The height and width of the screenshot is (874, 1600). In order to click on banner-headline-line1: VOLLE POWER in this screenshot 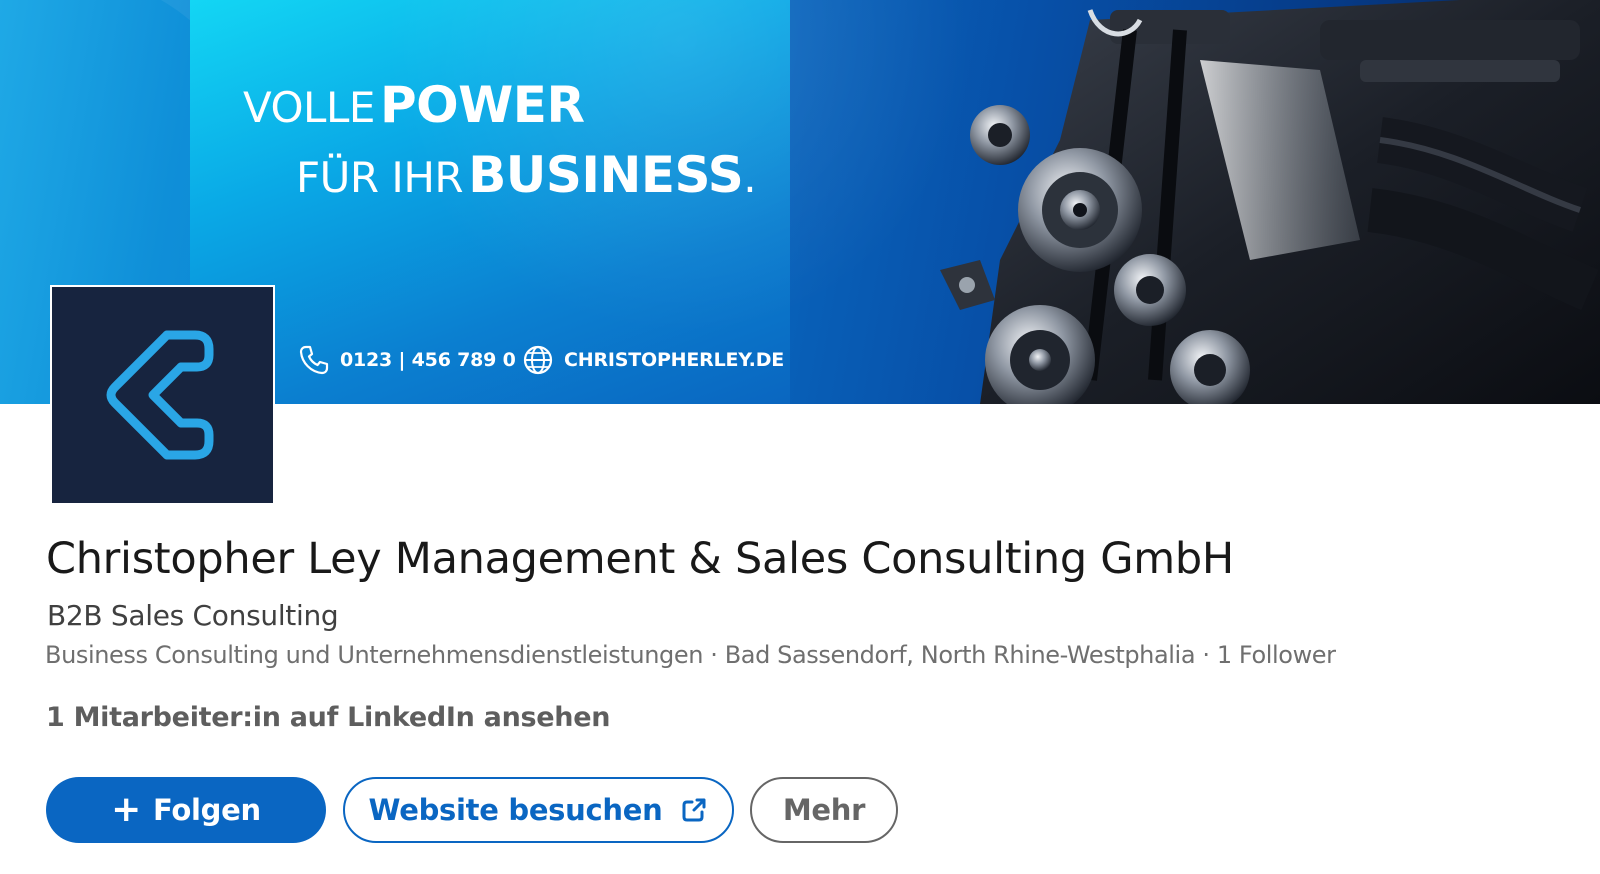, I will do `click(414, 105)`.